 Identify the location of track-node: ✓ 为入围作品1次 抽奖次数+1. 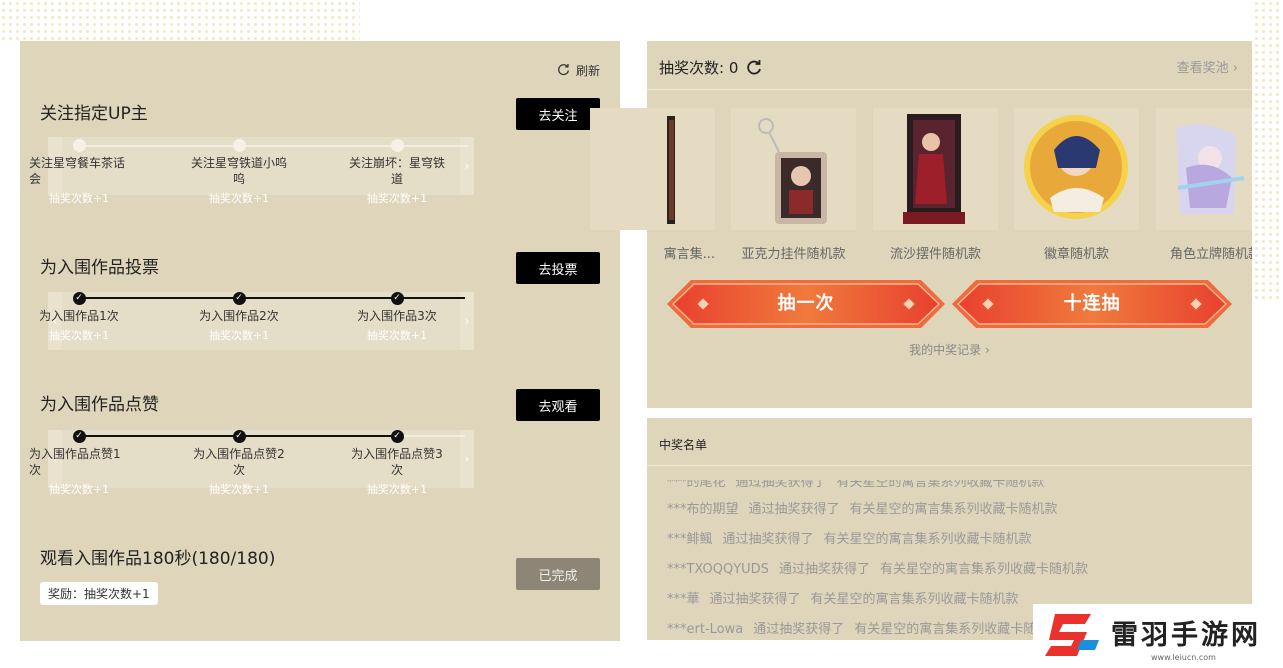
(79, 317).